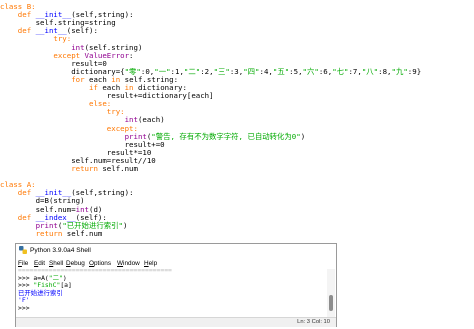 This screenshot has height=329, width=474. Describe the element at coordinates (331, 293) in the screenshot. I see `vertical-scrollbar` at that location.